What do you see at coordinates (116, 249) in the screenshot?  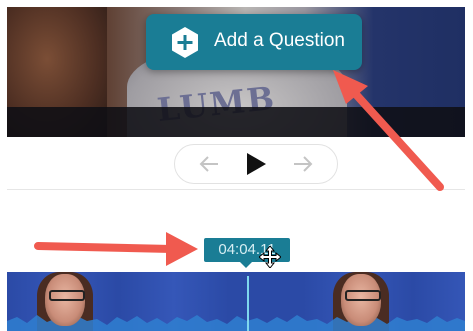 I see `annotation-arrow-to-time` at bounding box center [116, 249].